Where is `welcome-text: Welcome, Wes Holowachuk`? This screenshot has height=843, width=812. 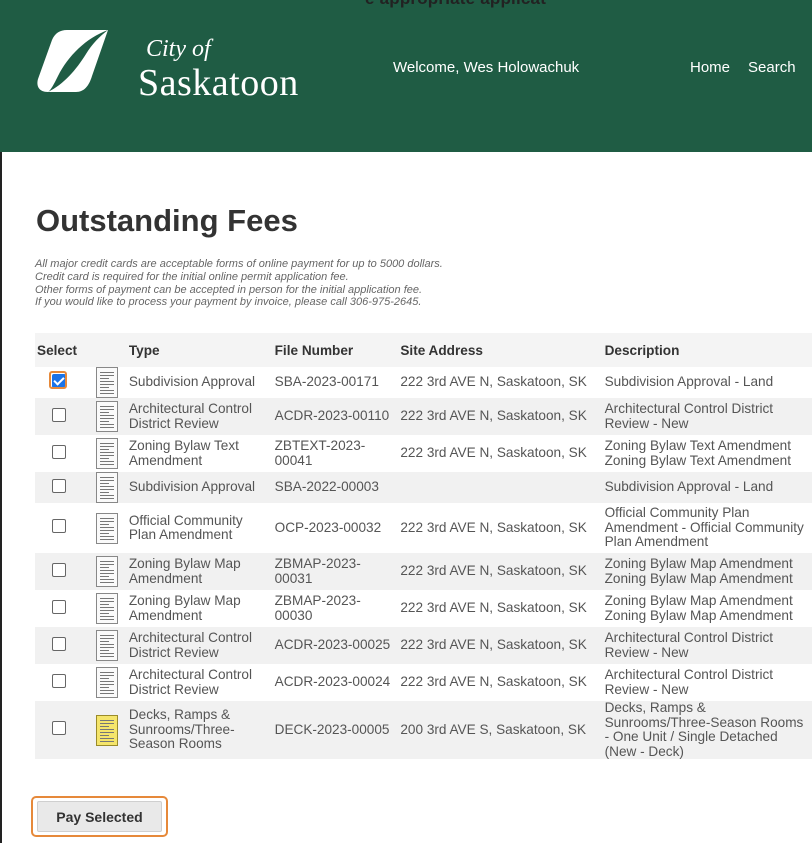 welcome-text: Welcome, Wes Holowachuk is located at coordinates (486, 67).